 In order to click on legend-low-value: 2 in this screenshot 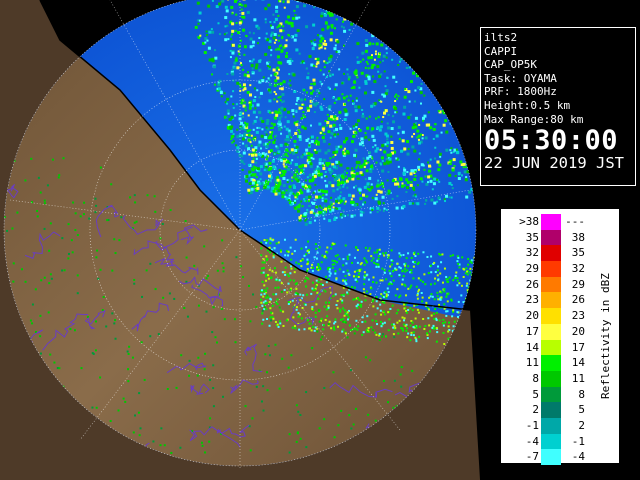, I will do `click(535, 410)`.